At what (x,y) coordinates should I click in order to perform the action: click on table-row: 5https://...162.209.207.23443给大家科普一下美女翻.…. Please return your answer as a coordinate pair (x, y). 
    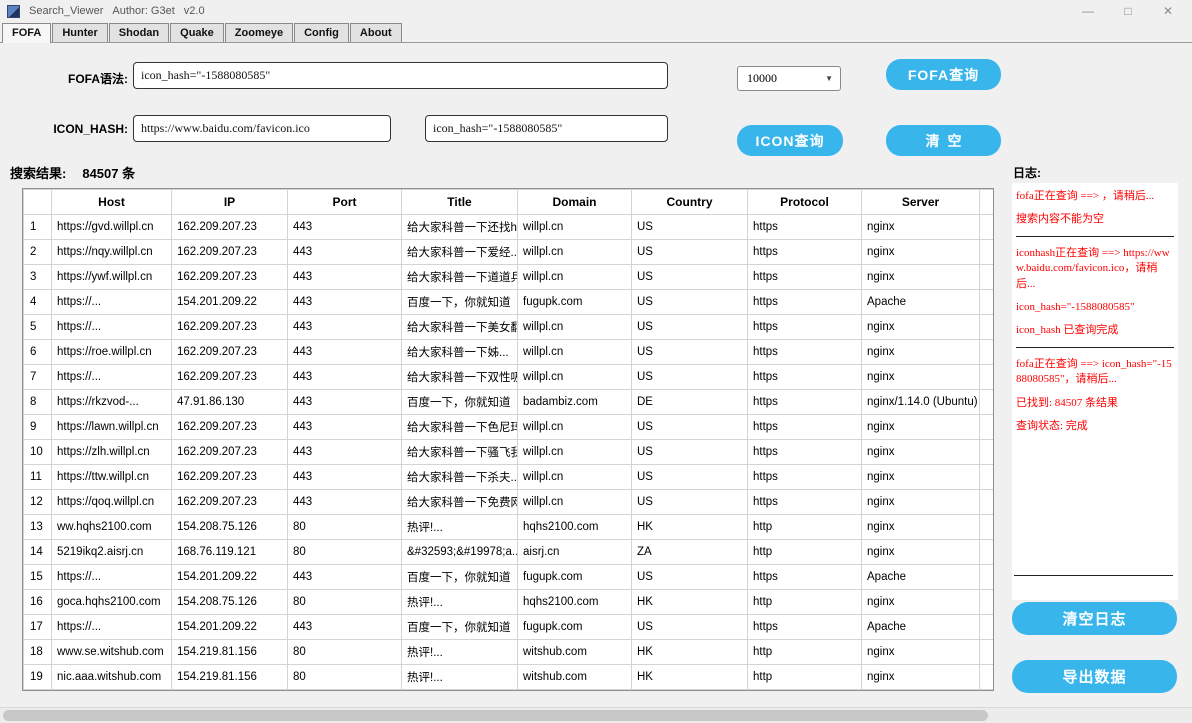
    Looking at the image, I should click on (508, 327).